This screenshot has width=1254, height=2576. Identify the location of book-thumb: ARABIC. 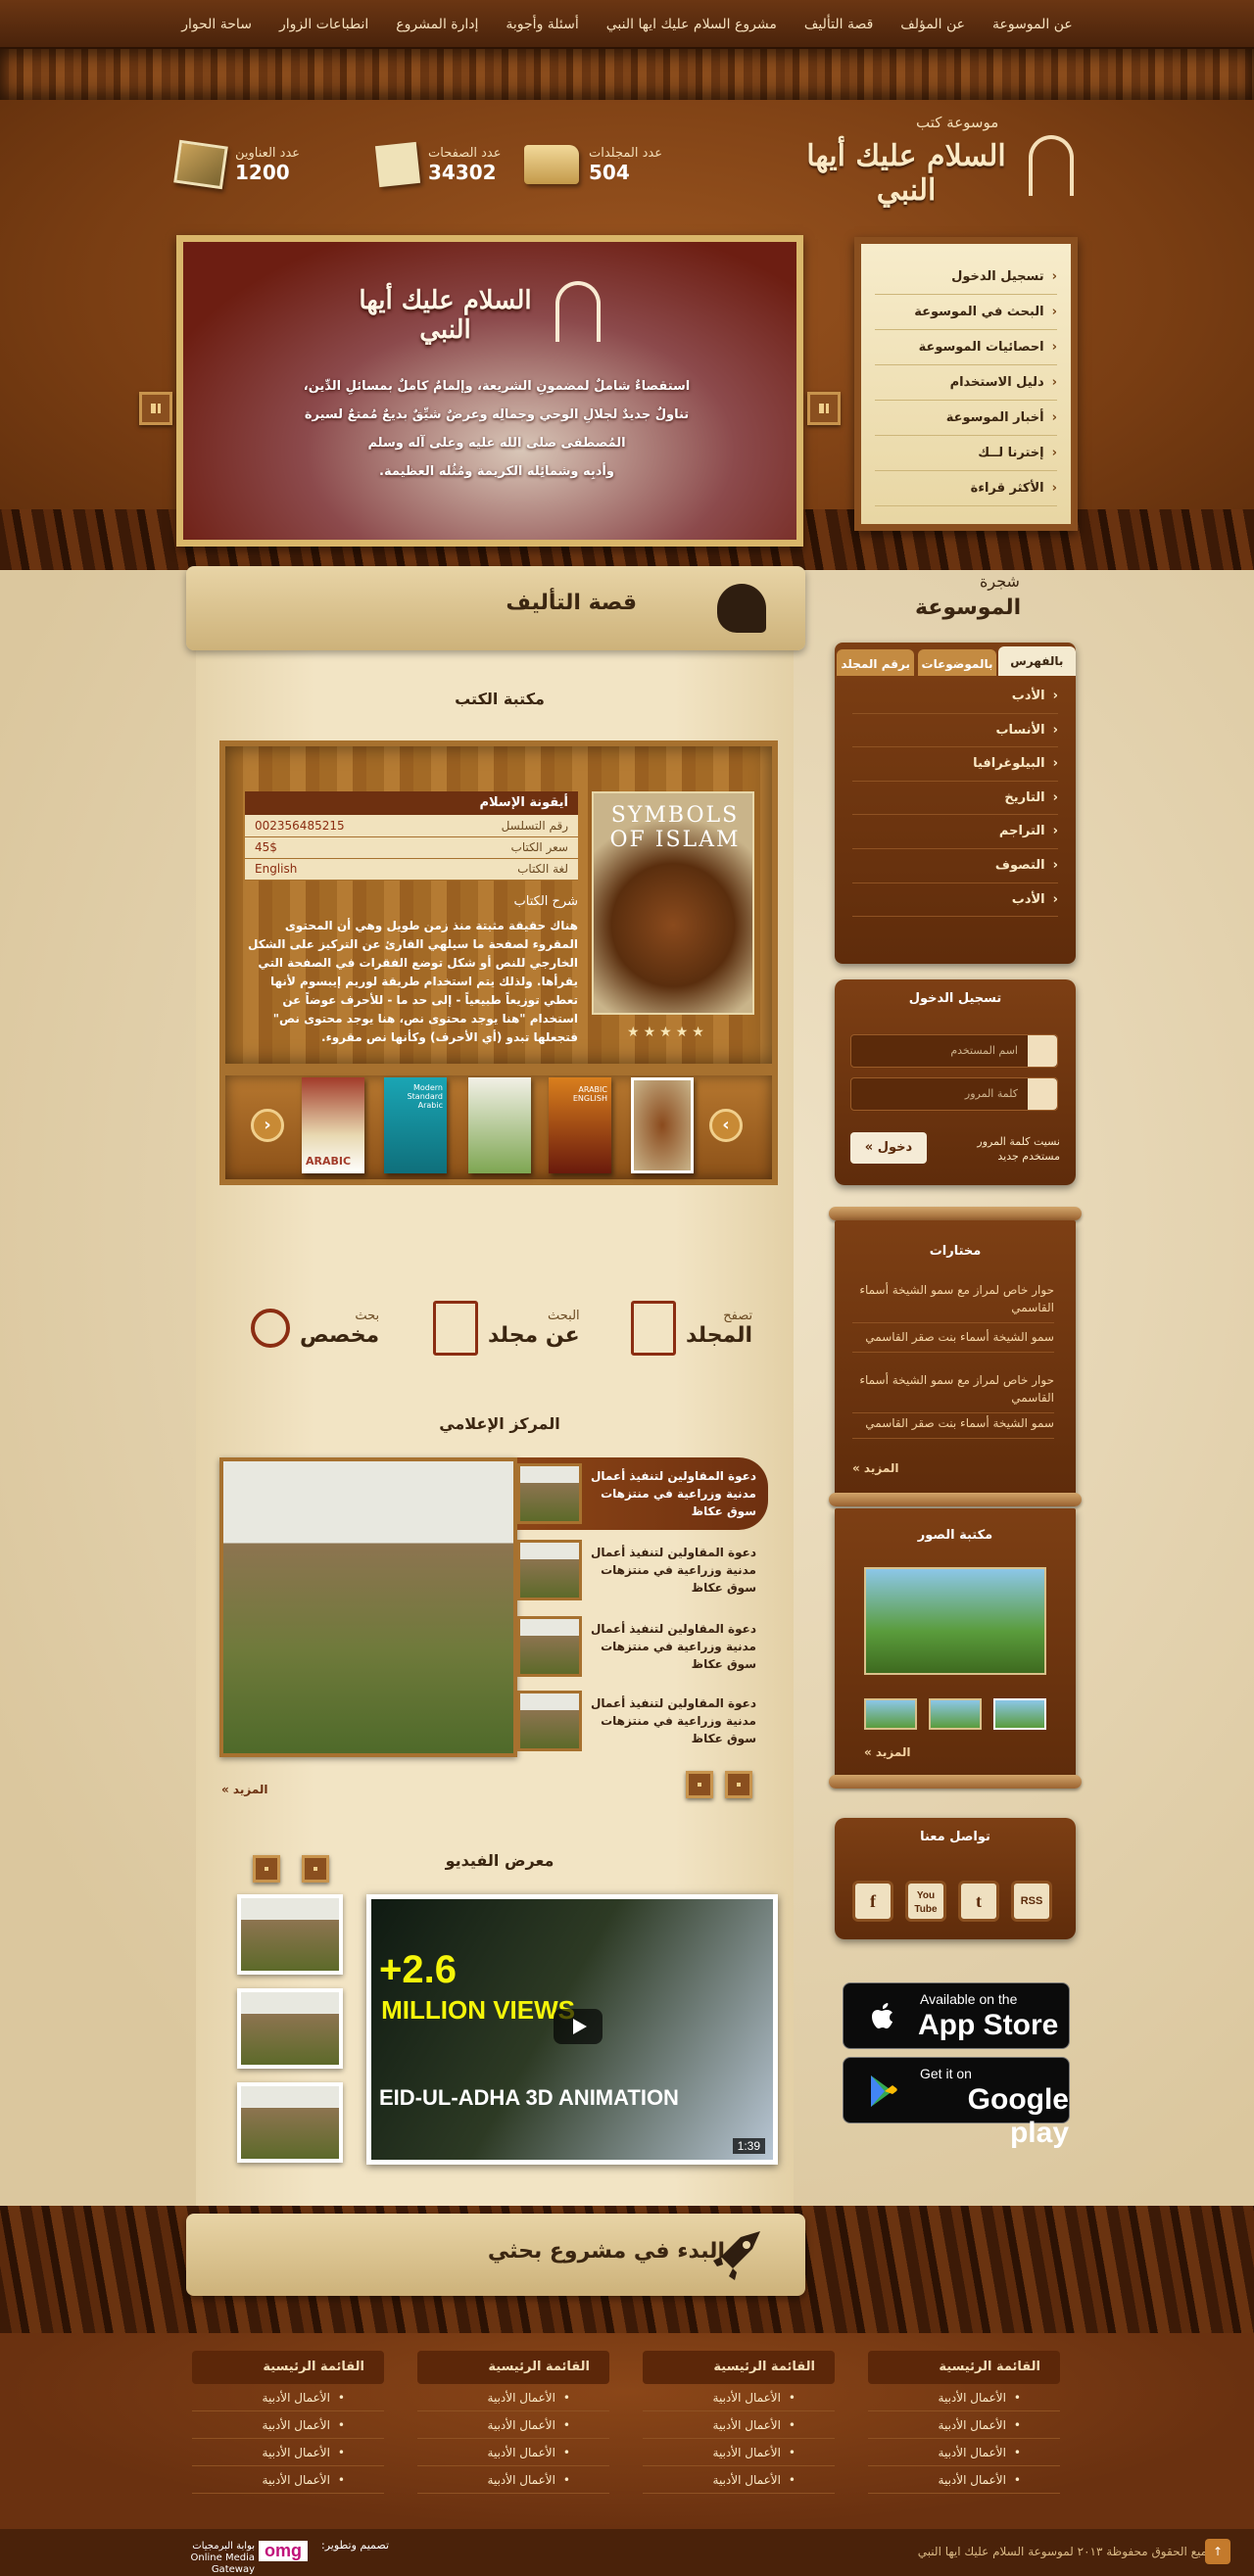
(333, 1125).